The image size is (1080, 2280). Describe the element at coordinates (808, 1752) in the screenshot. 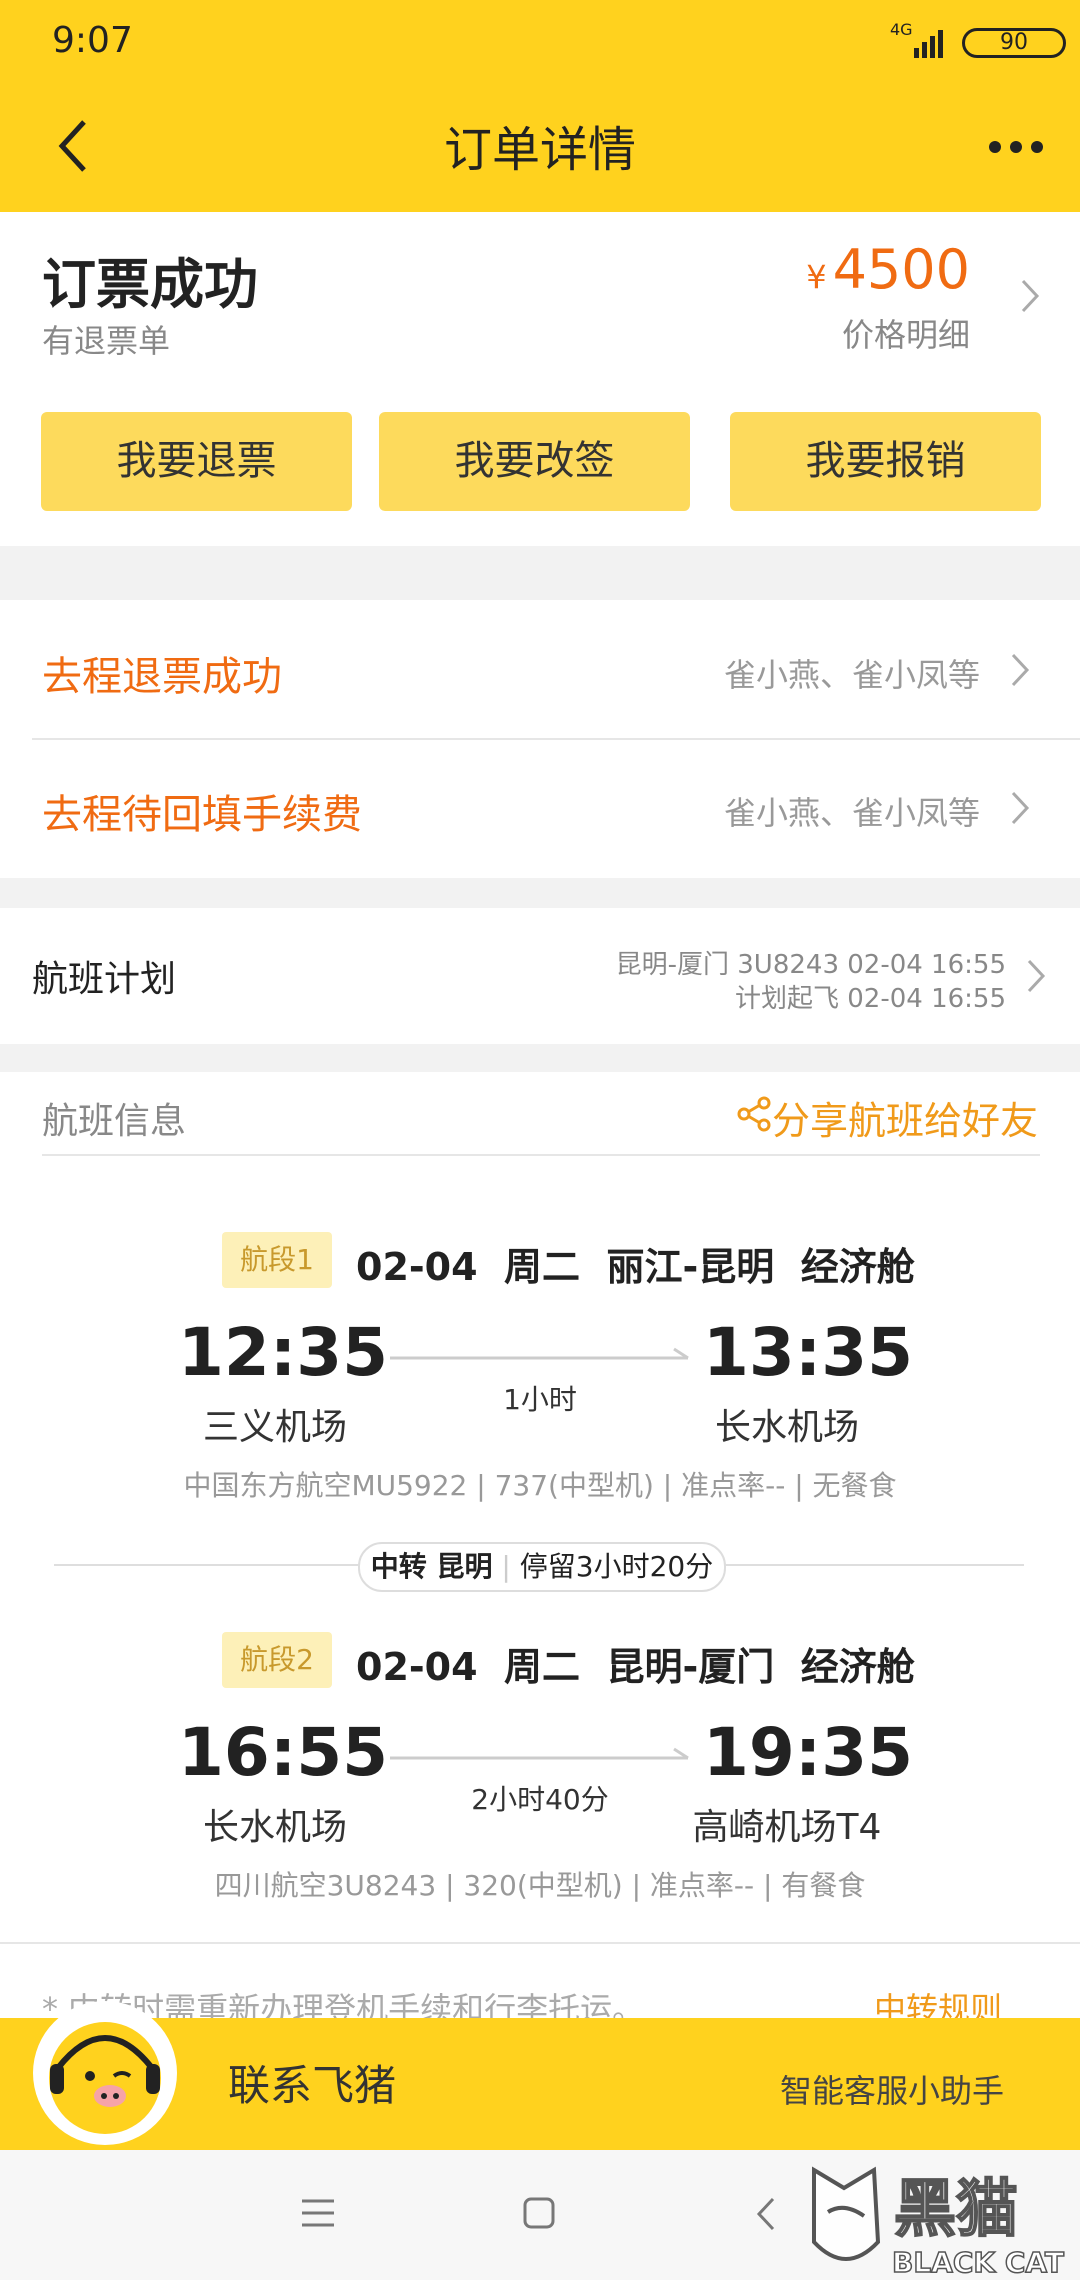

I see `arrival-time: 19:35` at that location.